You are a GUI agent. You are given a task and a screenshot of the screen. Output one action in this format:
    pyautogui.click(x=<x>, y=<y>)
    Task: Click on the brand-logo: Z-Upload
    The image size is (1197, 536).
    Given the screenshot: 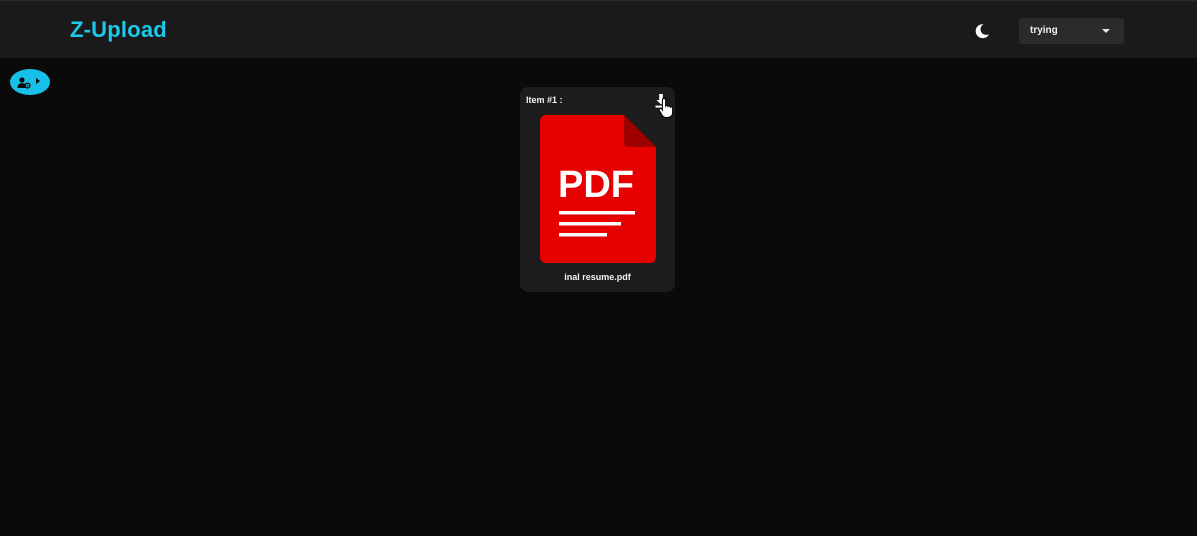 What is the action you would take?
    pyautogui.click(x=118, y=30)
    